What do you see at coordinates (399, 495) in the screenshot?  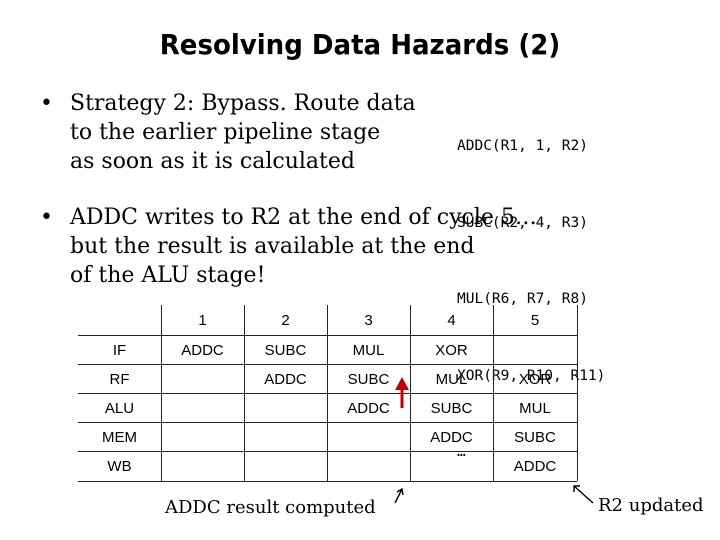 I see `alu-result-pointer` at bounding box center [399, 495].